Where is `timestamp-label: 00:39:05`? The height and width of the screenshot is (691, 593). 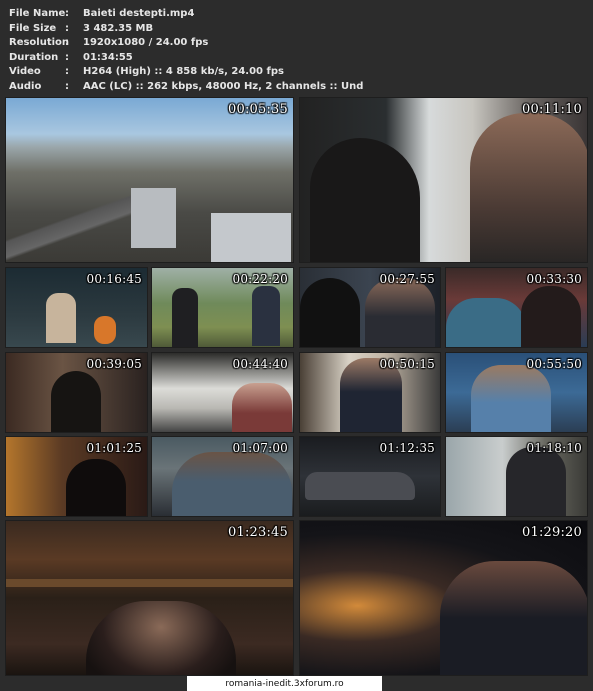 timestamp-label: 00:39:05 is located at coordinates (114, 364).